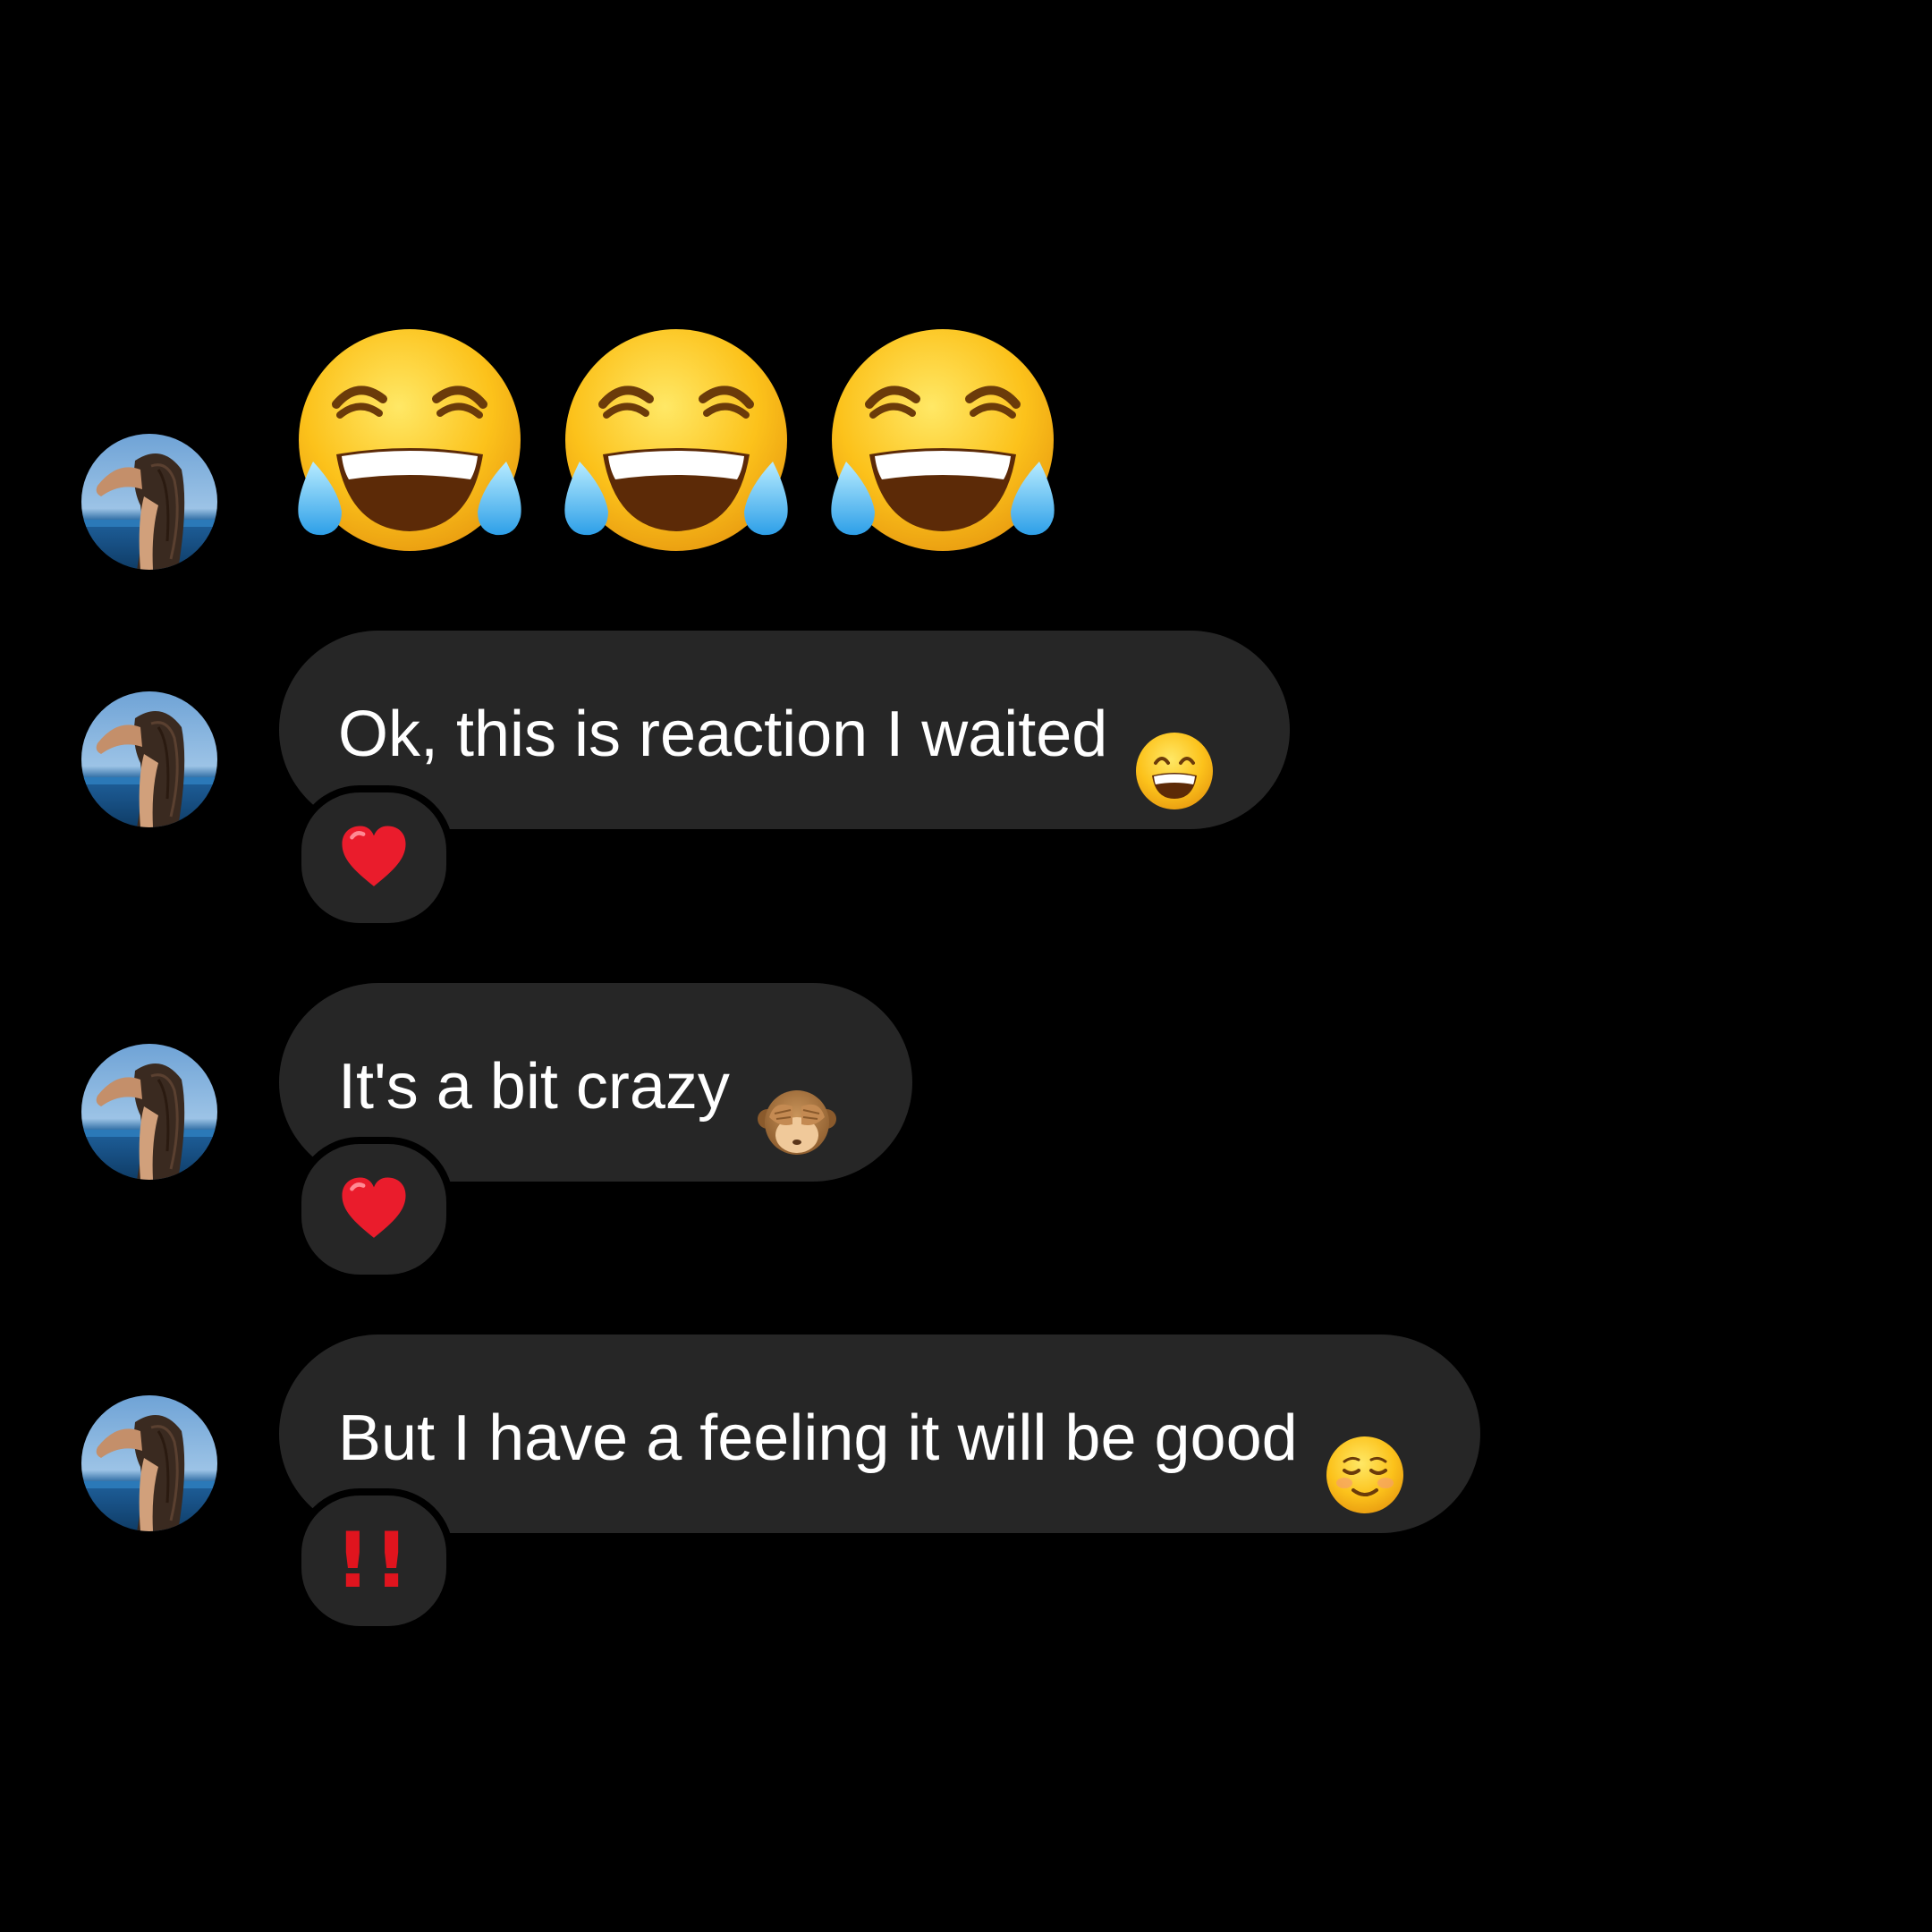 The height and width of the screenshot is (1932, 1932). I want to click on message-bubble: But I have a feeling it will be good, so click(879, 1434).